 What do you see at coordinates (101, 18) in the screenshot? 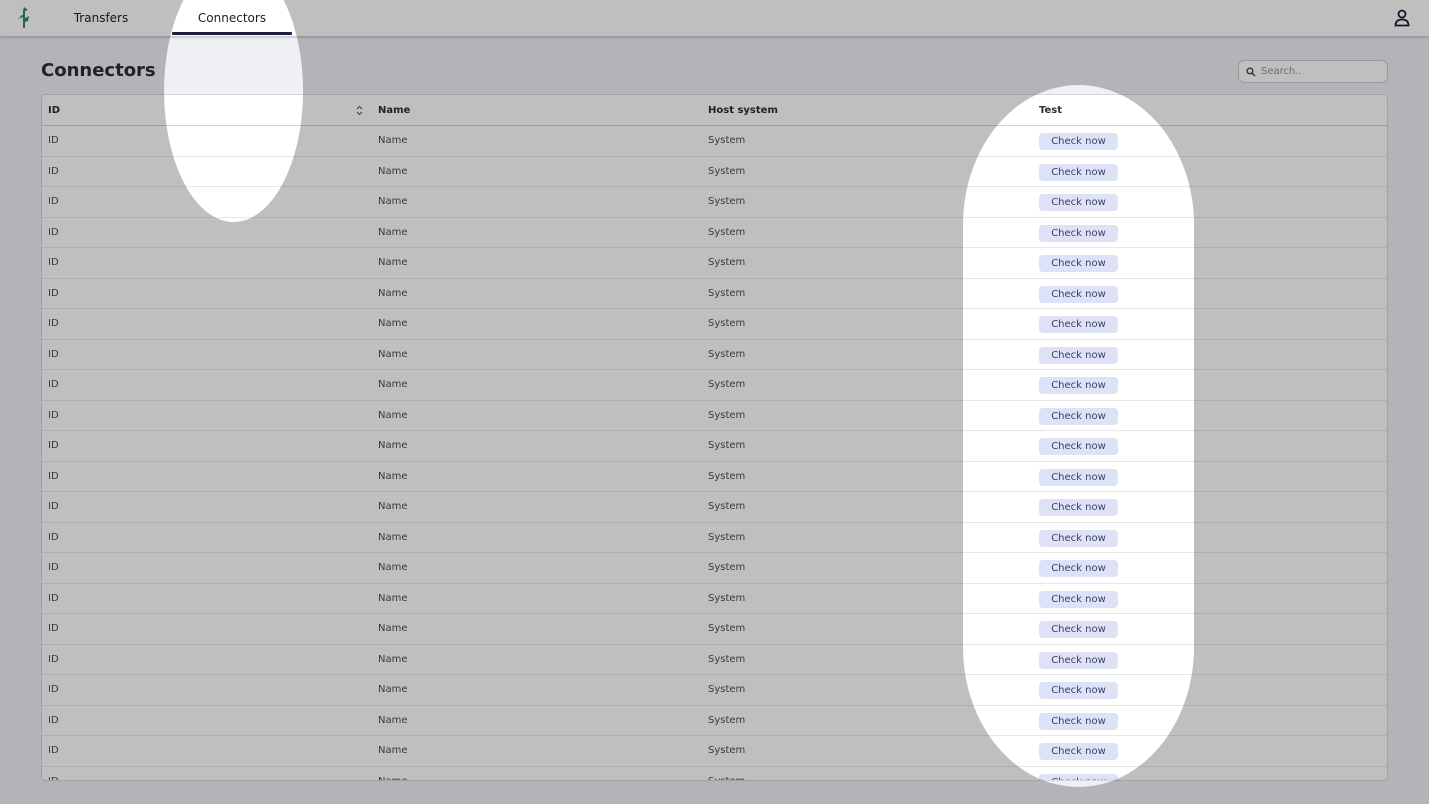
I see `tab-transfers: Transfers` at bounding box center [101, 18].